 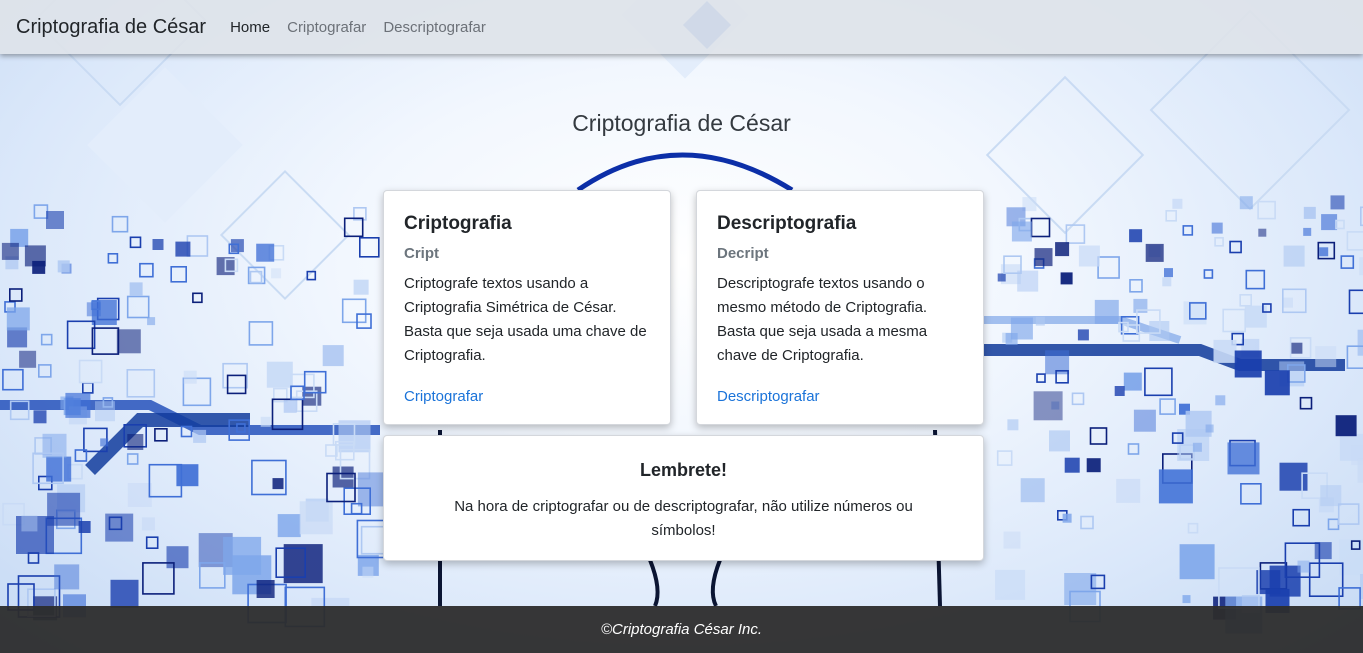 I want to click on criptografar-link: Criptografar, so click(x=443, y=396).